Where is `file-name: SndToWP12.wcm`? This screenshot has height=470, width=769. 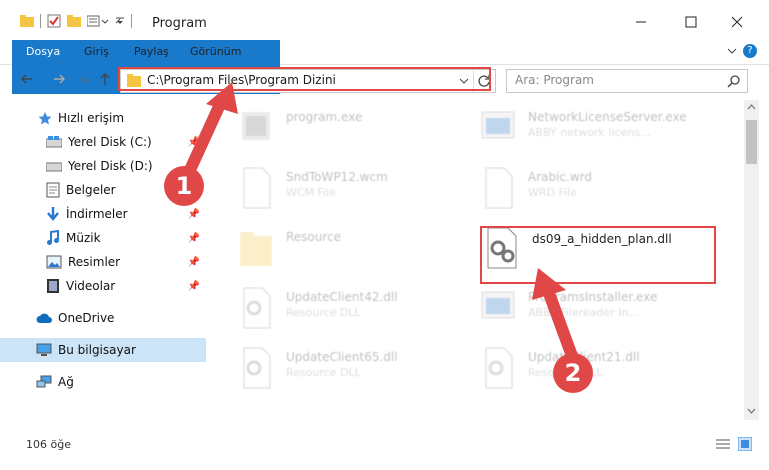
file-name: SndToWP12.wcm is located at coordinates (337, 177).